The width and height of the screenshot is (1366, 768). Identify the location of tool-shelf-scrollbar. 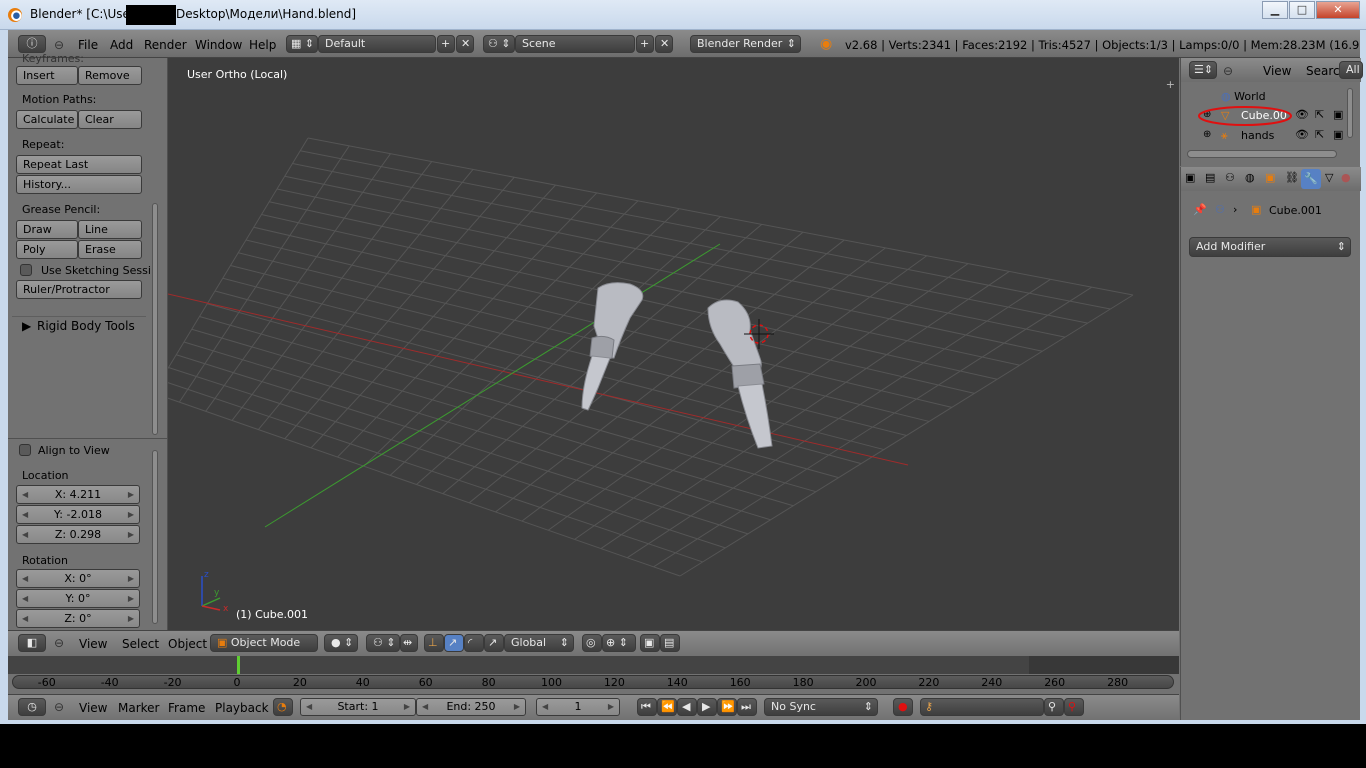
(155, 319).